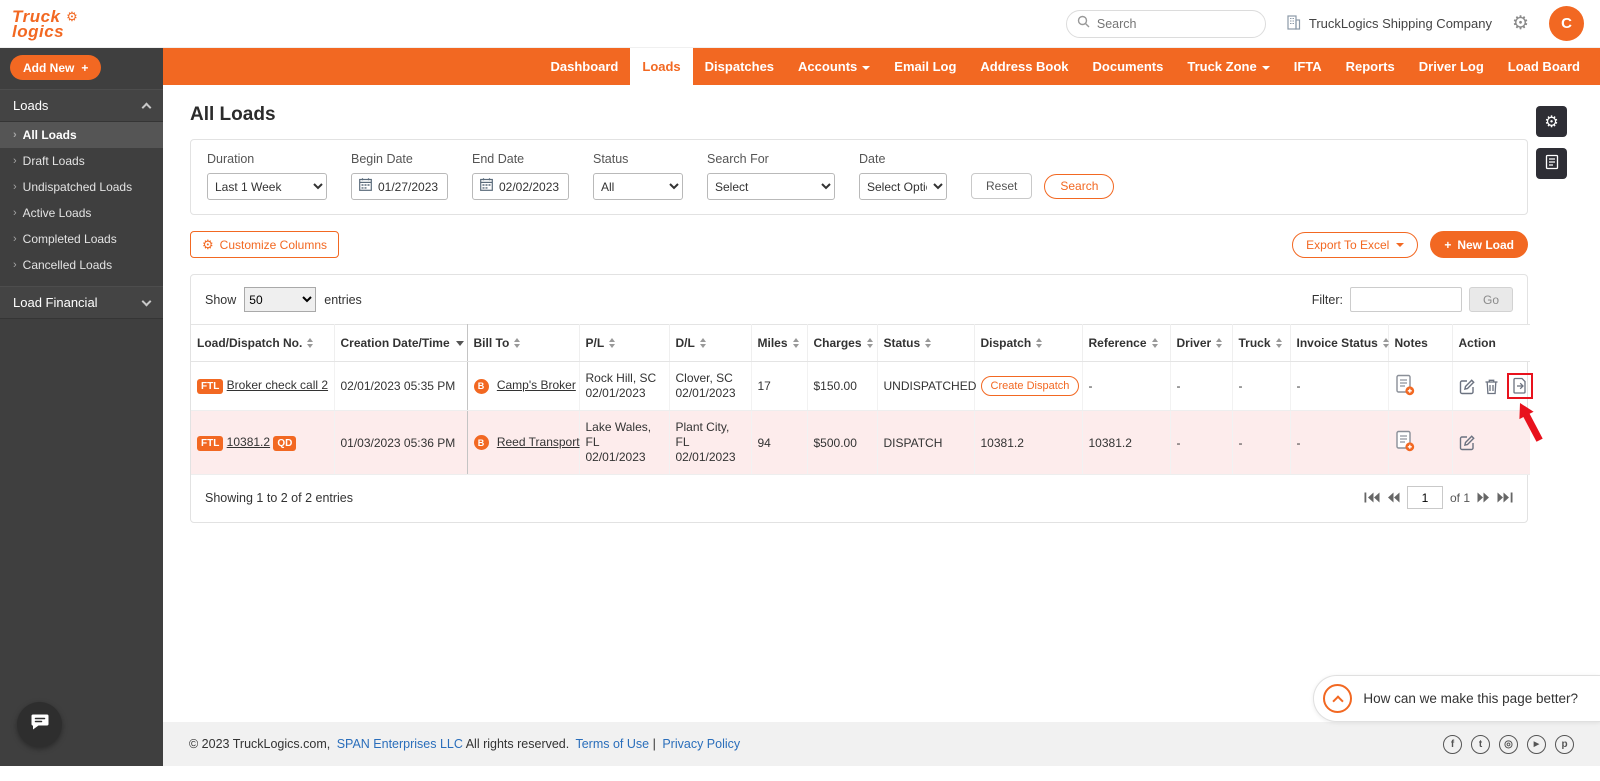  What do you see at coordinates (538, 442) in the screenshot?
I see `bill-to-link: Reed Transport` at bounding box center [538, 442].